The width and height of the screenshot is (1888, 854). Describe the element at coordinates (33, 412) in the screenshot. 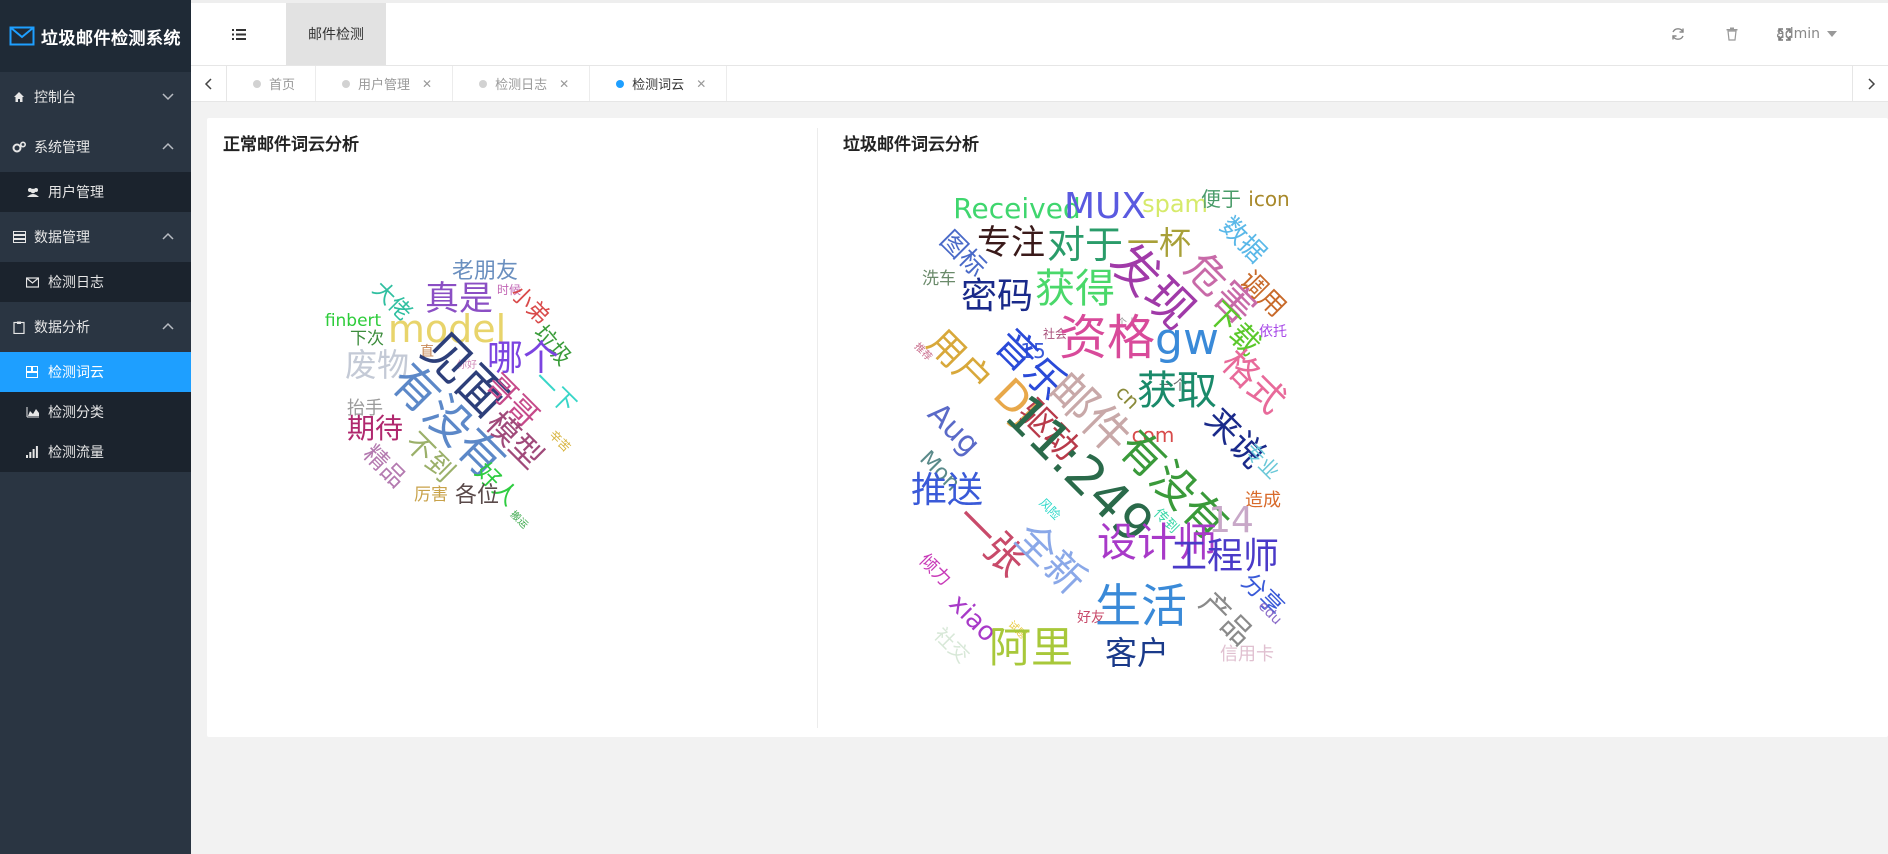

I see `area-chart-icon` at that location.